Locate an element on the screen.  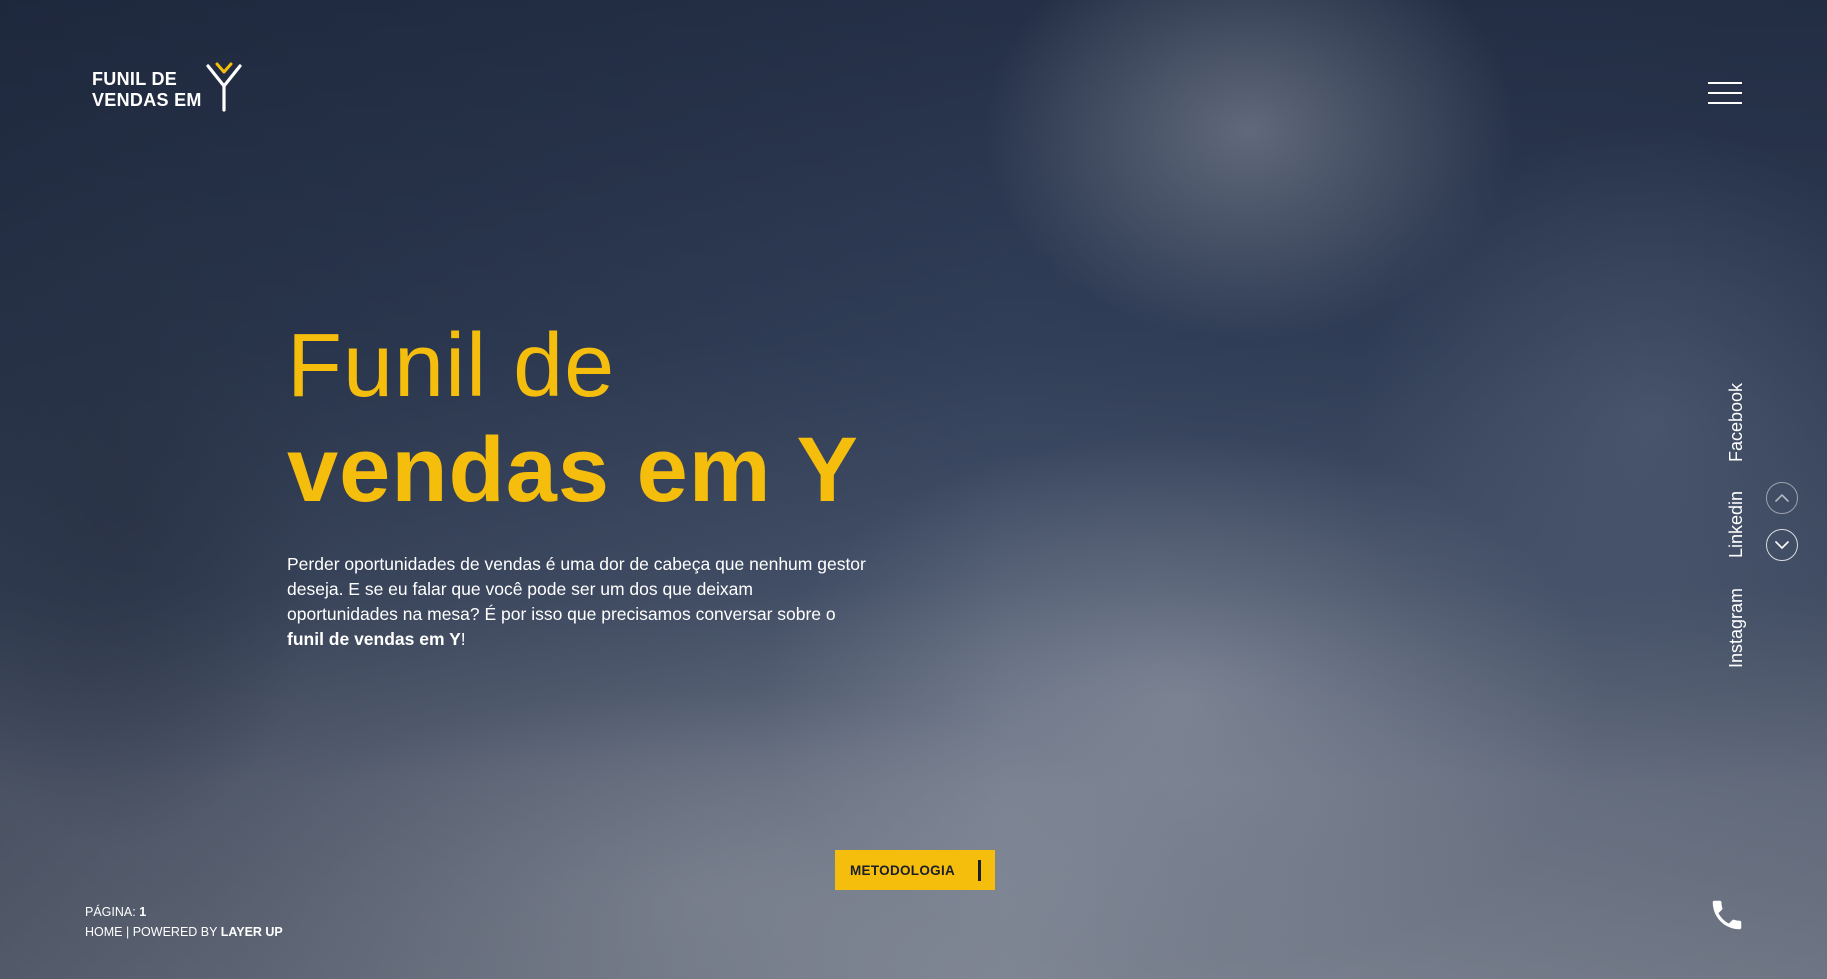
cta-bar-icon is located at coordinates (979, 870).